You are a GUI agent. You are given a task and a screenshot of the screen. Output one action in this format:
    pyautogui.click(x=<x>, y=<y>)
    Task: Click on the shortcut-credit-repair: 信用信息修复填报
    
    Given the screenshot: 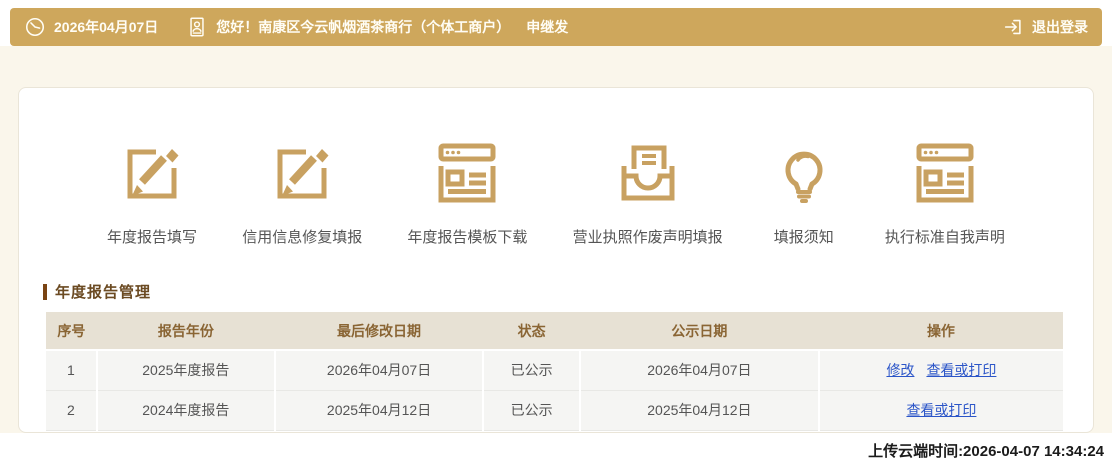 What is the action you would take?
    pyautogui.click(x=302, y=191)
    